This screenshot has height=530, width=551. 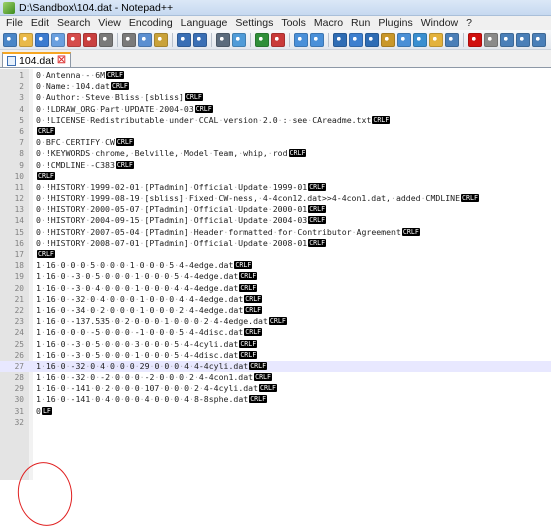 I want to click on wrap-icon, so click(x=340, y=39).